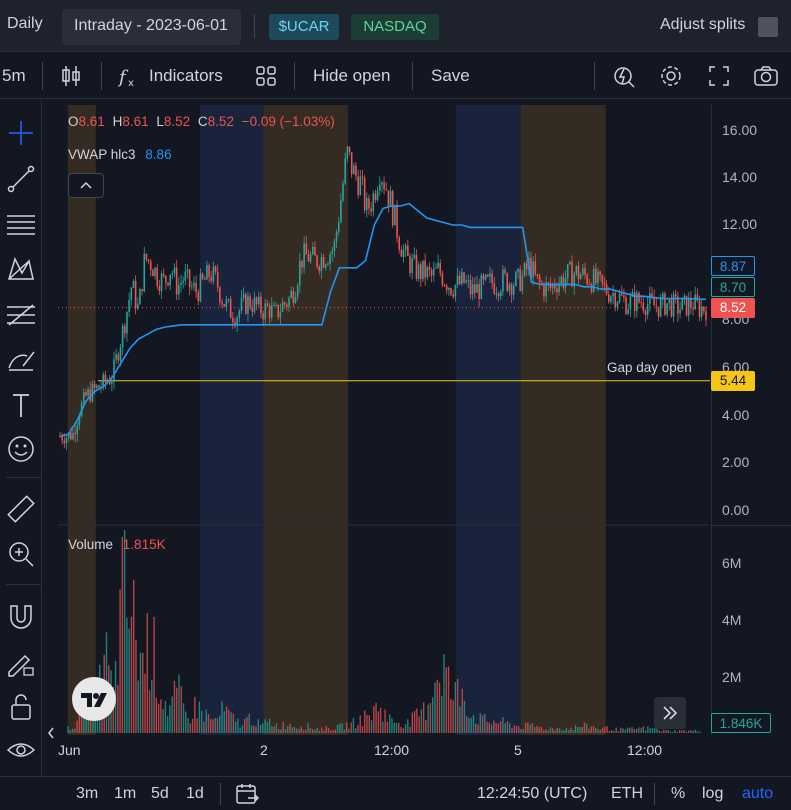  Describe the element at coordinates (94, 699) in the screenshot. I see `tradingview-logo` at that location.